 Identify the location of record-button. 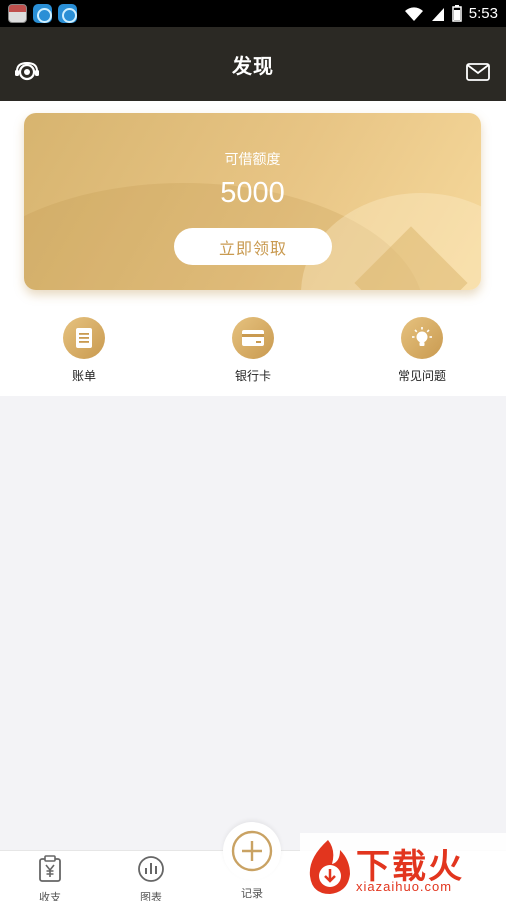
(252, 851).